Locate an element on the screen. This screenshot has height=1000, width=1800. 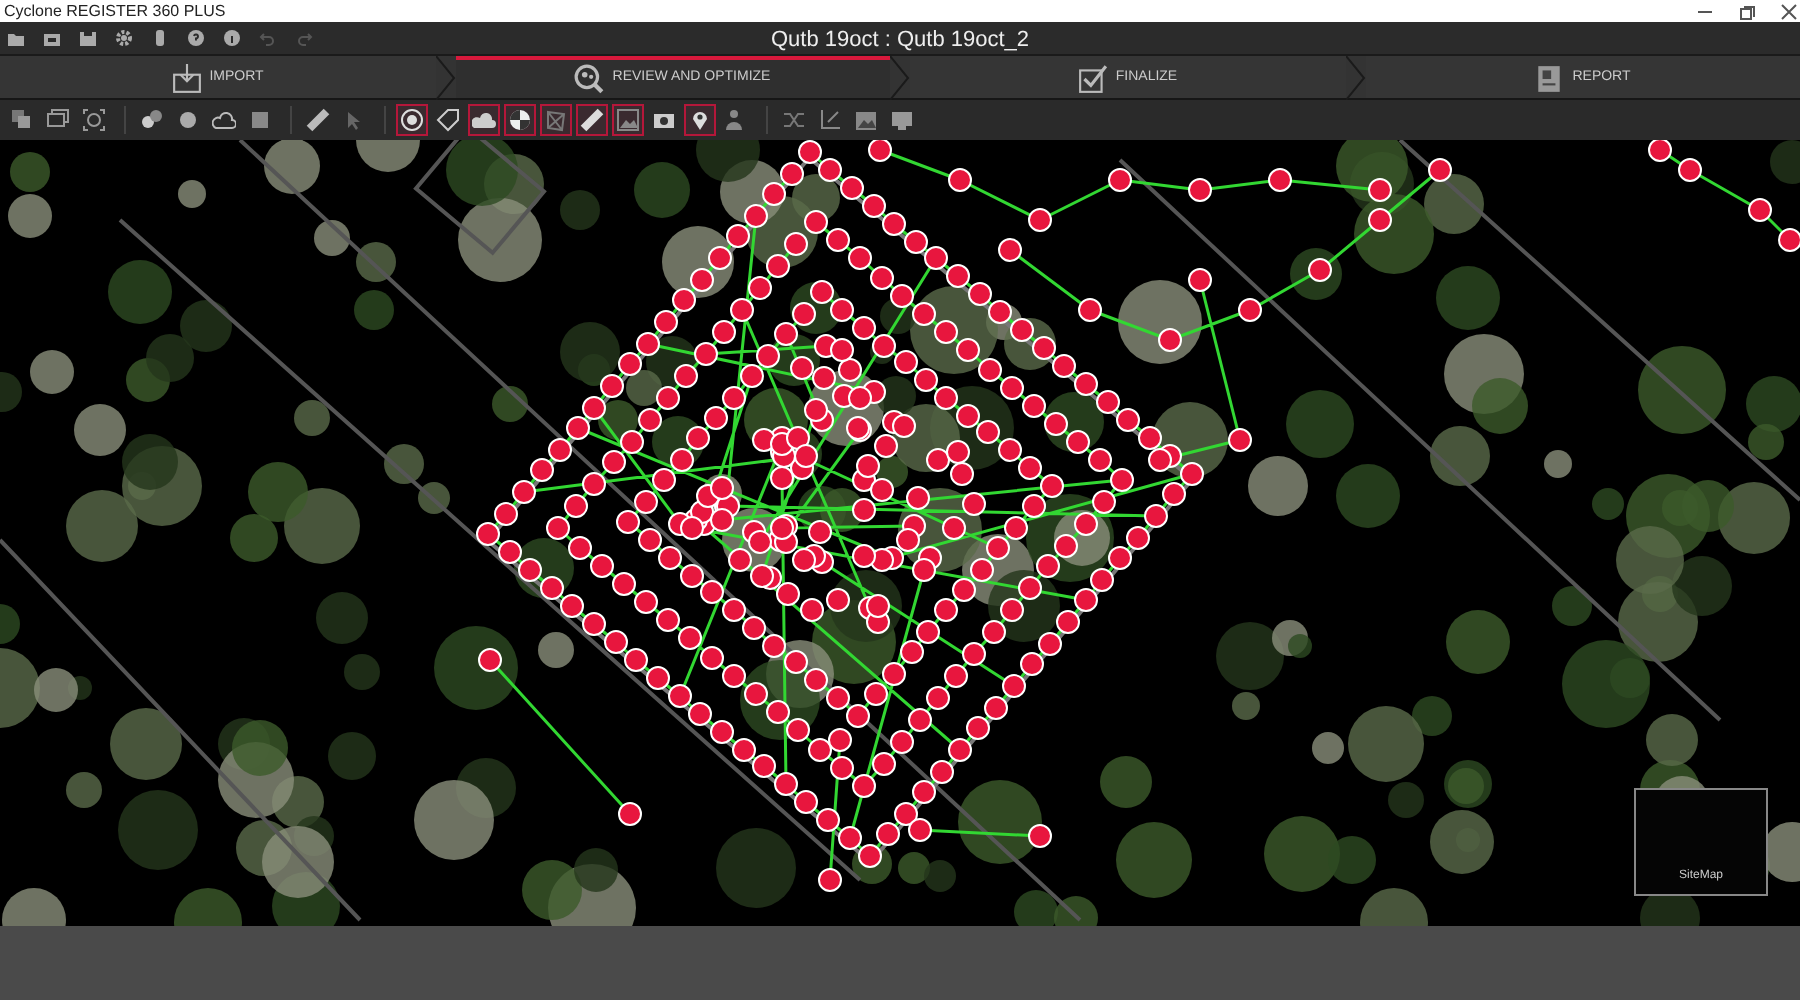
tag-icon is located at coordinates (448, 120).